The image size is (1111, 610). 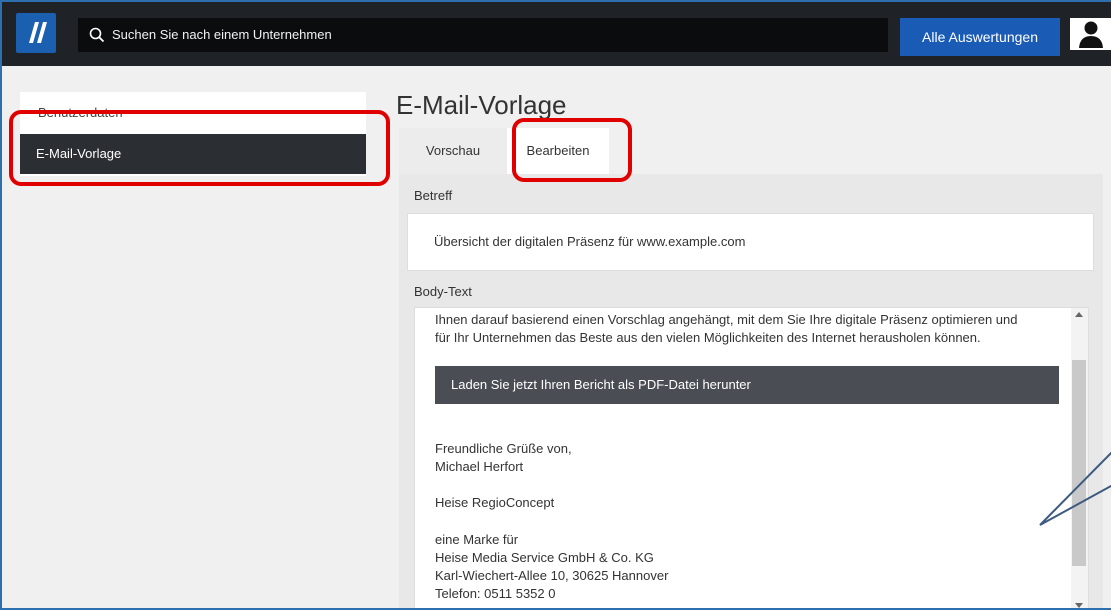 What do you see at coordinates (222, 34) in the screenshot?
I see `search-placeholder: Suchen Sie nach einem Unternehmen` at bounding box center [222, 34].